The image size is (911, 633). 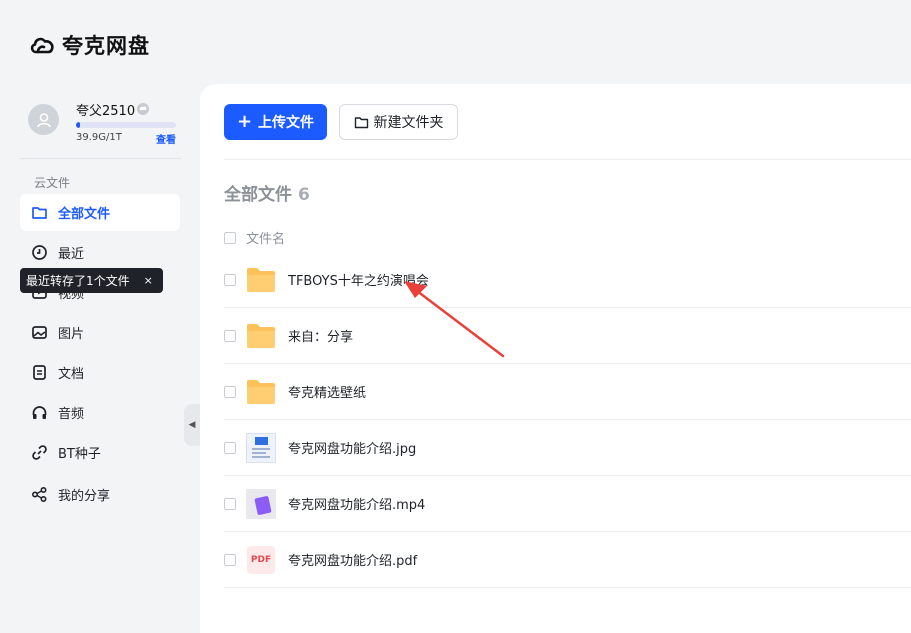 I want to click on storage-usage-text: 39.9G/1T, so click(x=99, y=137).